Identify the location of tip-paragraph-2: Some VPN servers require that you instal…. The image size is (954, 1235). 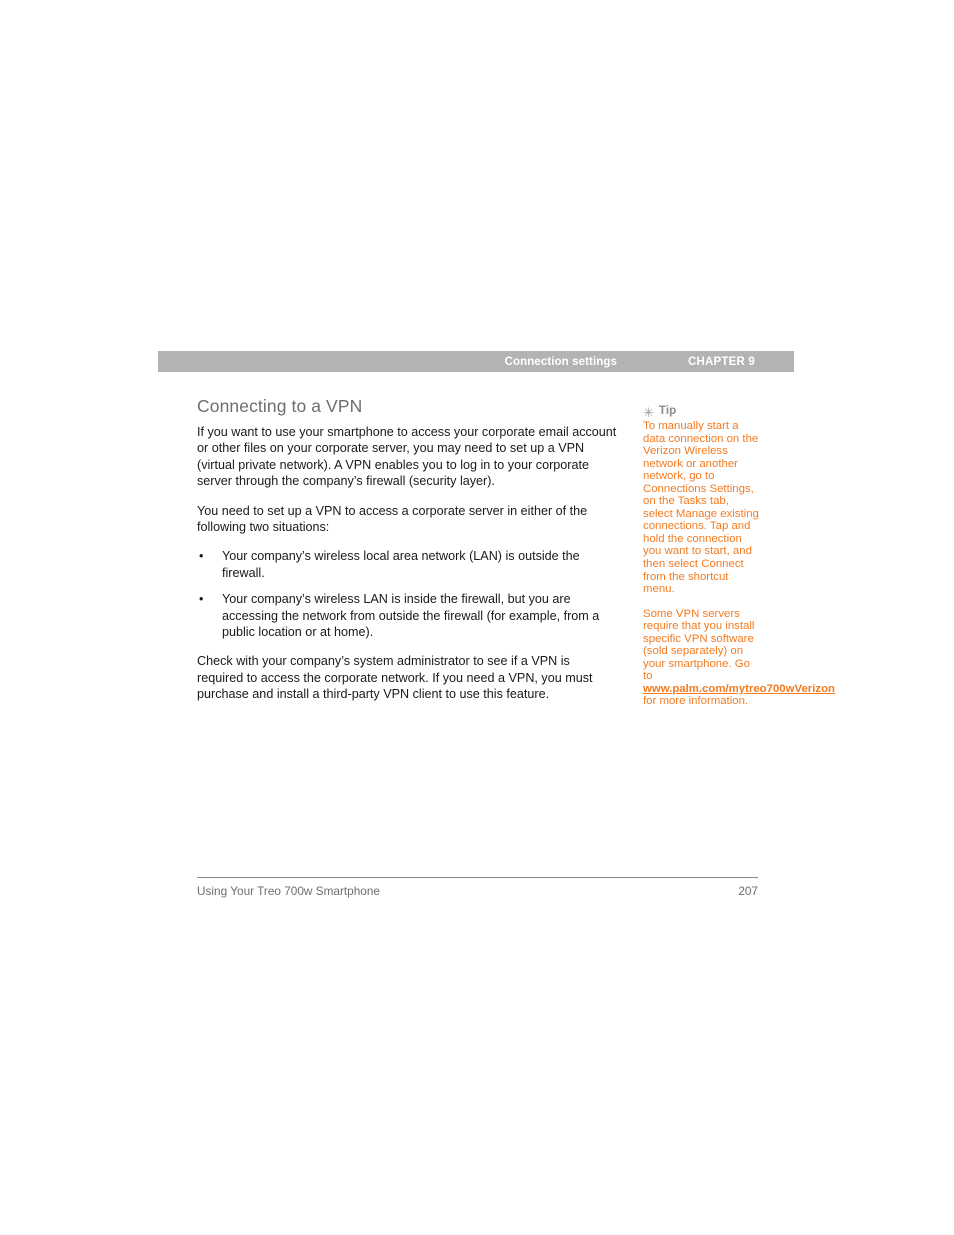
(739, 657).